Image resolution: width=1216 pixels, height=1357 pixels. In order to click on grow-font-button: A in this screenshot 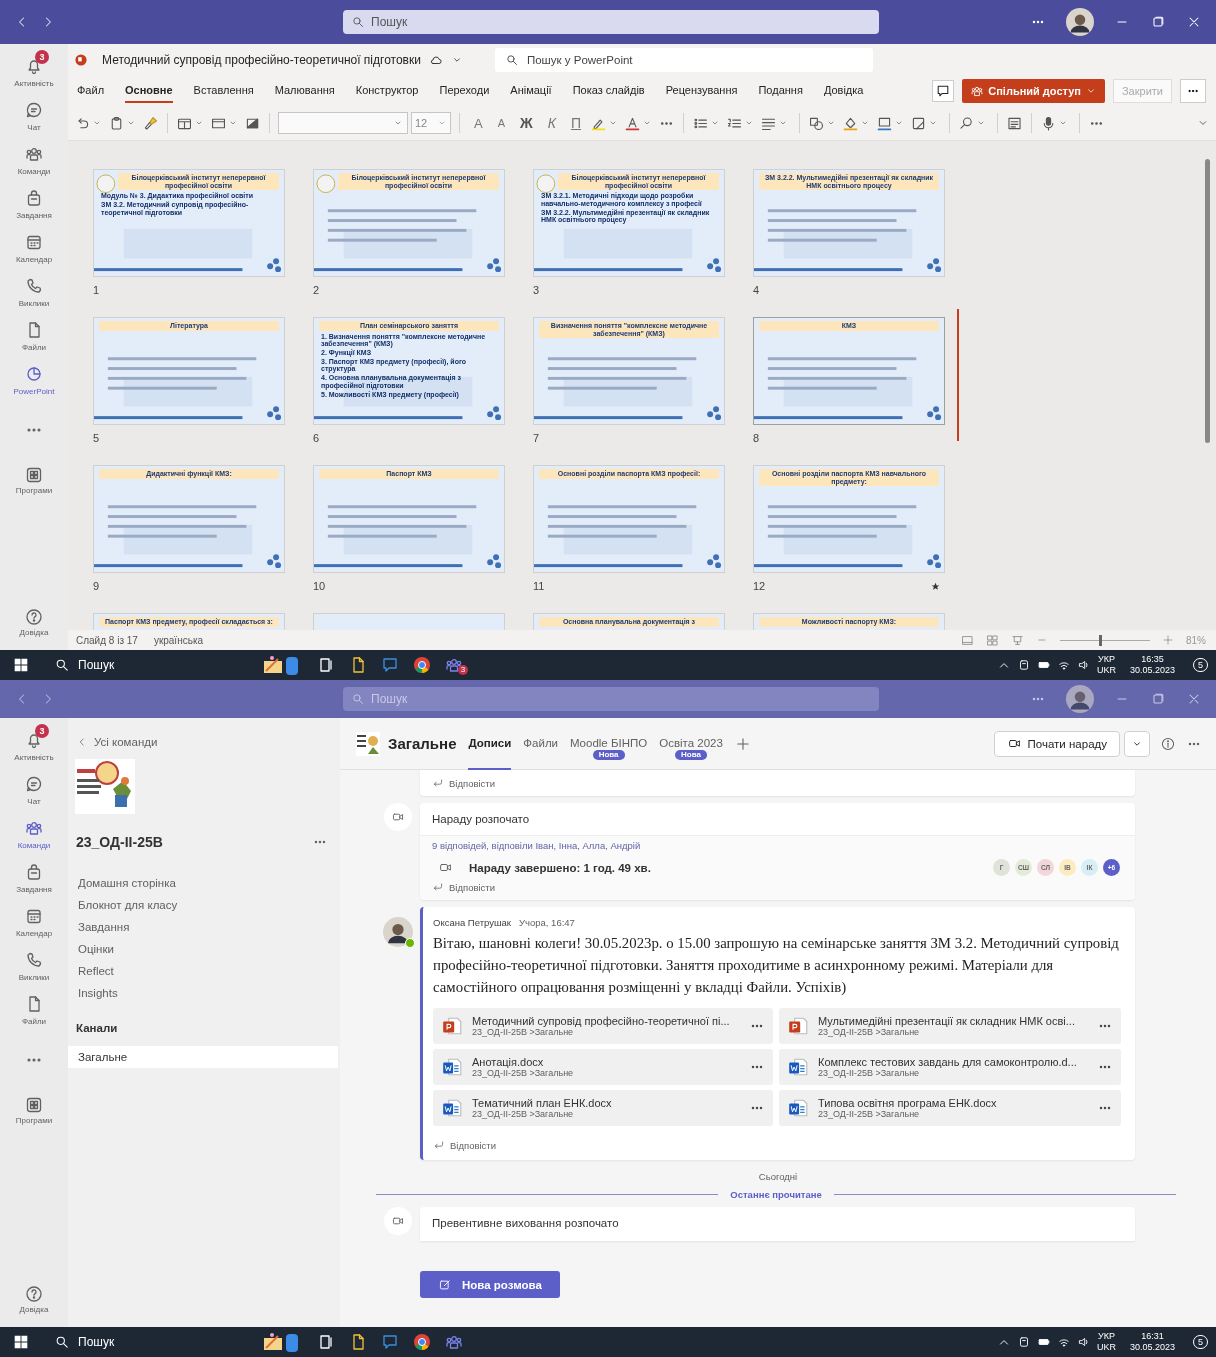, I will do `click(478, 123)`.